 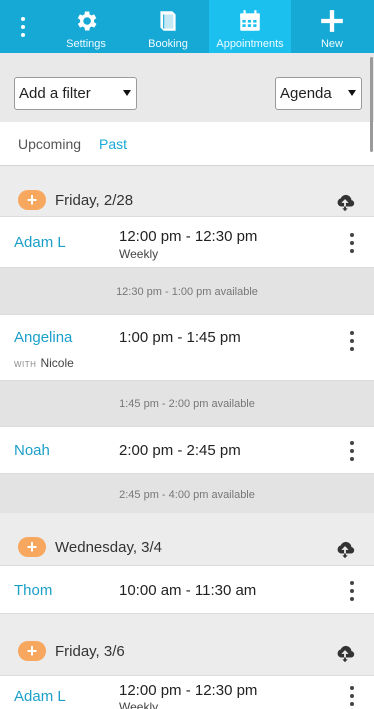 I want to click on filter-select-label: Add a filter, so click(x=55, y=93).